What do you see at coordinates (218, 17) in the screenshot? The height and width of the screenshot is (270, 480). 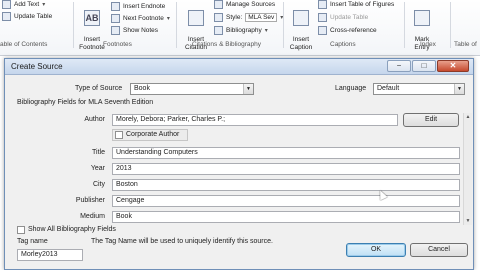 I see `style-icon` at bounding box center [218, 17].